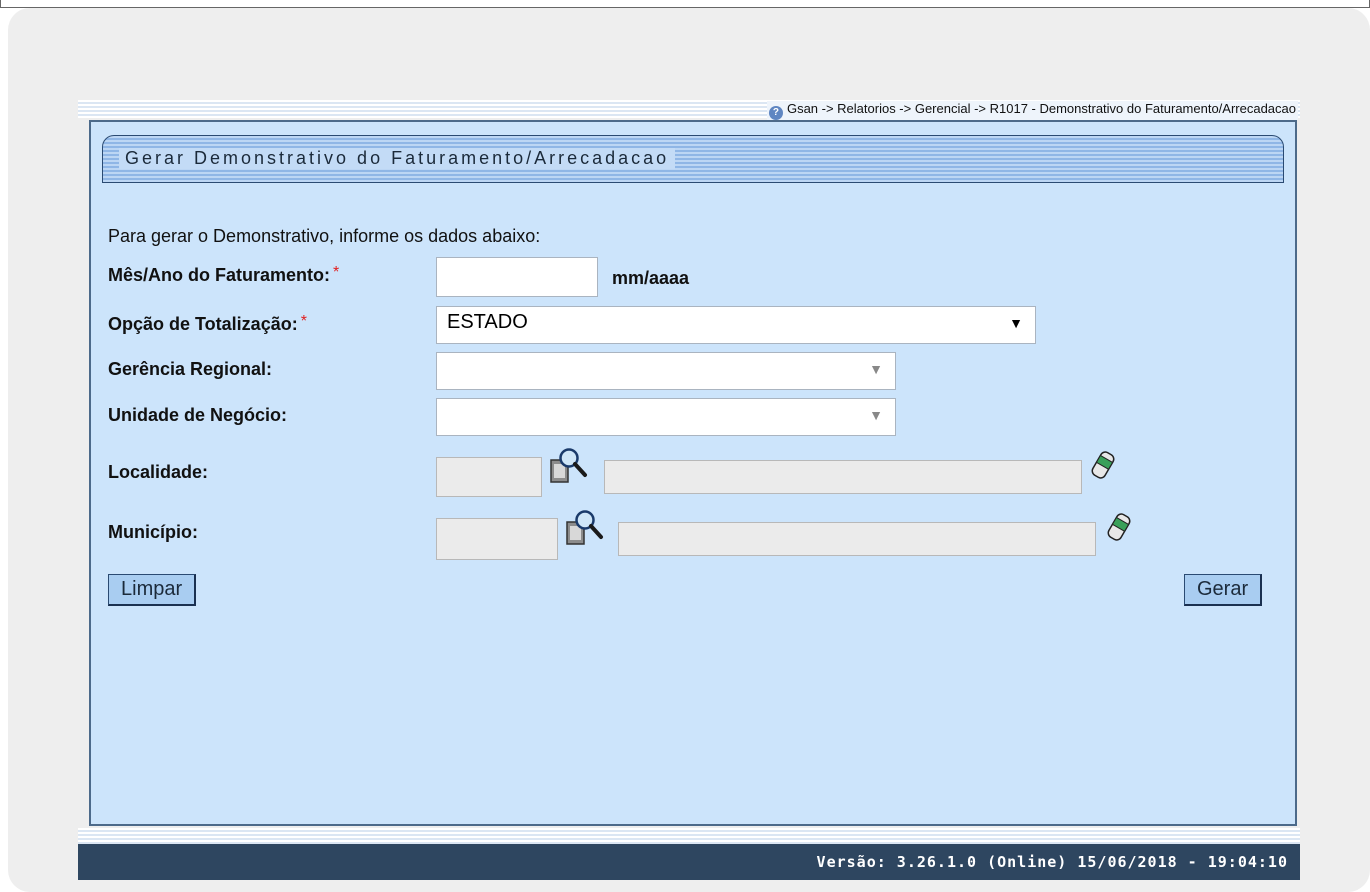 The image size is (1370, 892). Describe the element at coordinates (775, 113) in the screenshot. I see `help-icon: ?` at that location.